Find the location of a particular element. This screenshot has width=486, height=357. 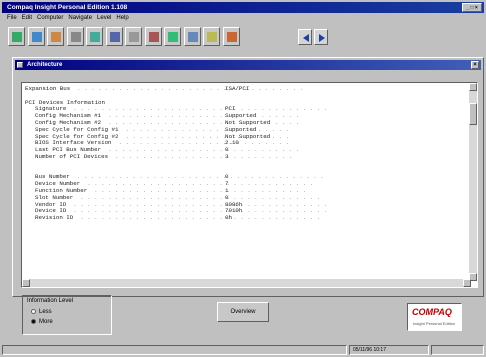

tools-icon is located at coordinates (212, 37).